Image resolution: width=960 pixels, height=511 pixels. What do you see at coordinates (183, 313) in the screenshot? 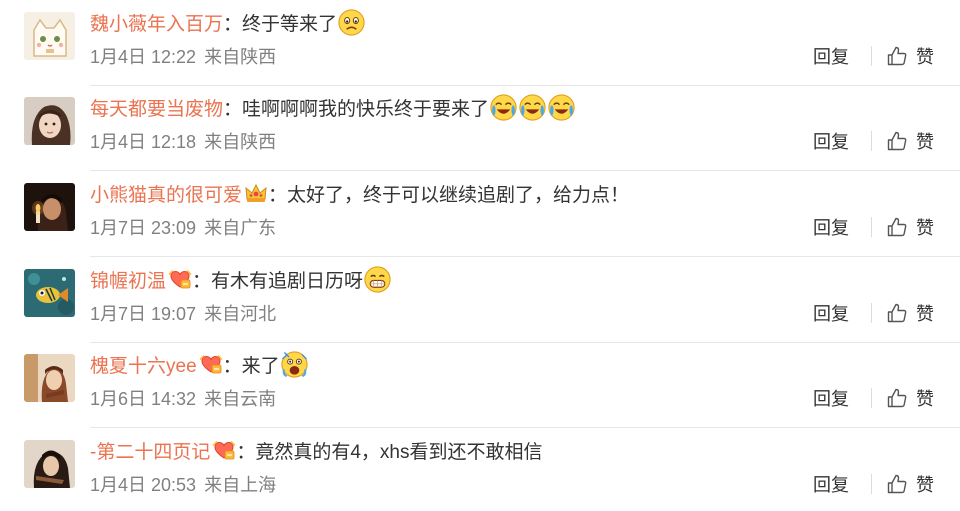
I see `comment-meta: 1月7日 19:07 来自河北` at bounding box center [183, 313].